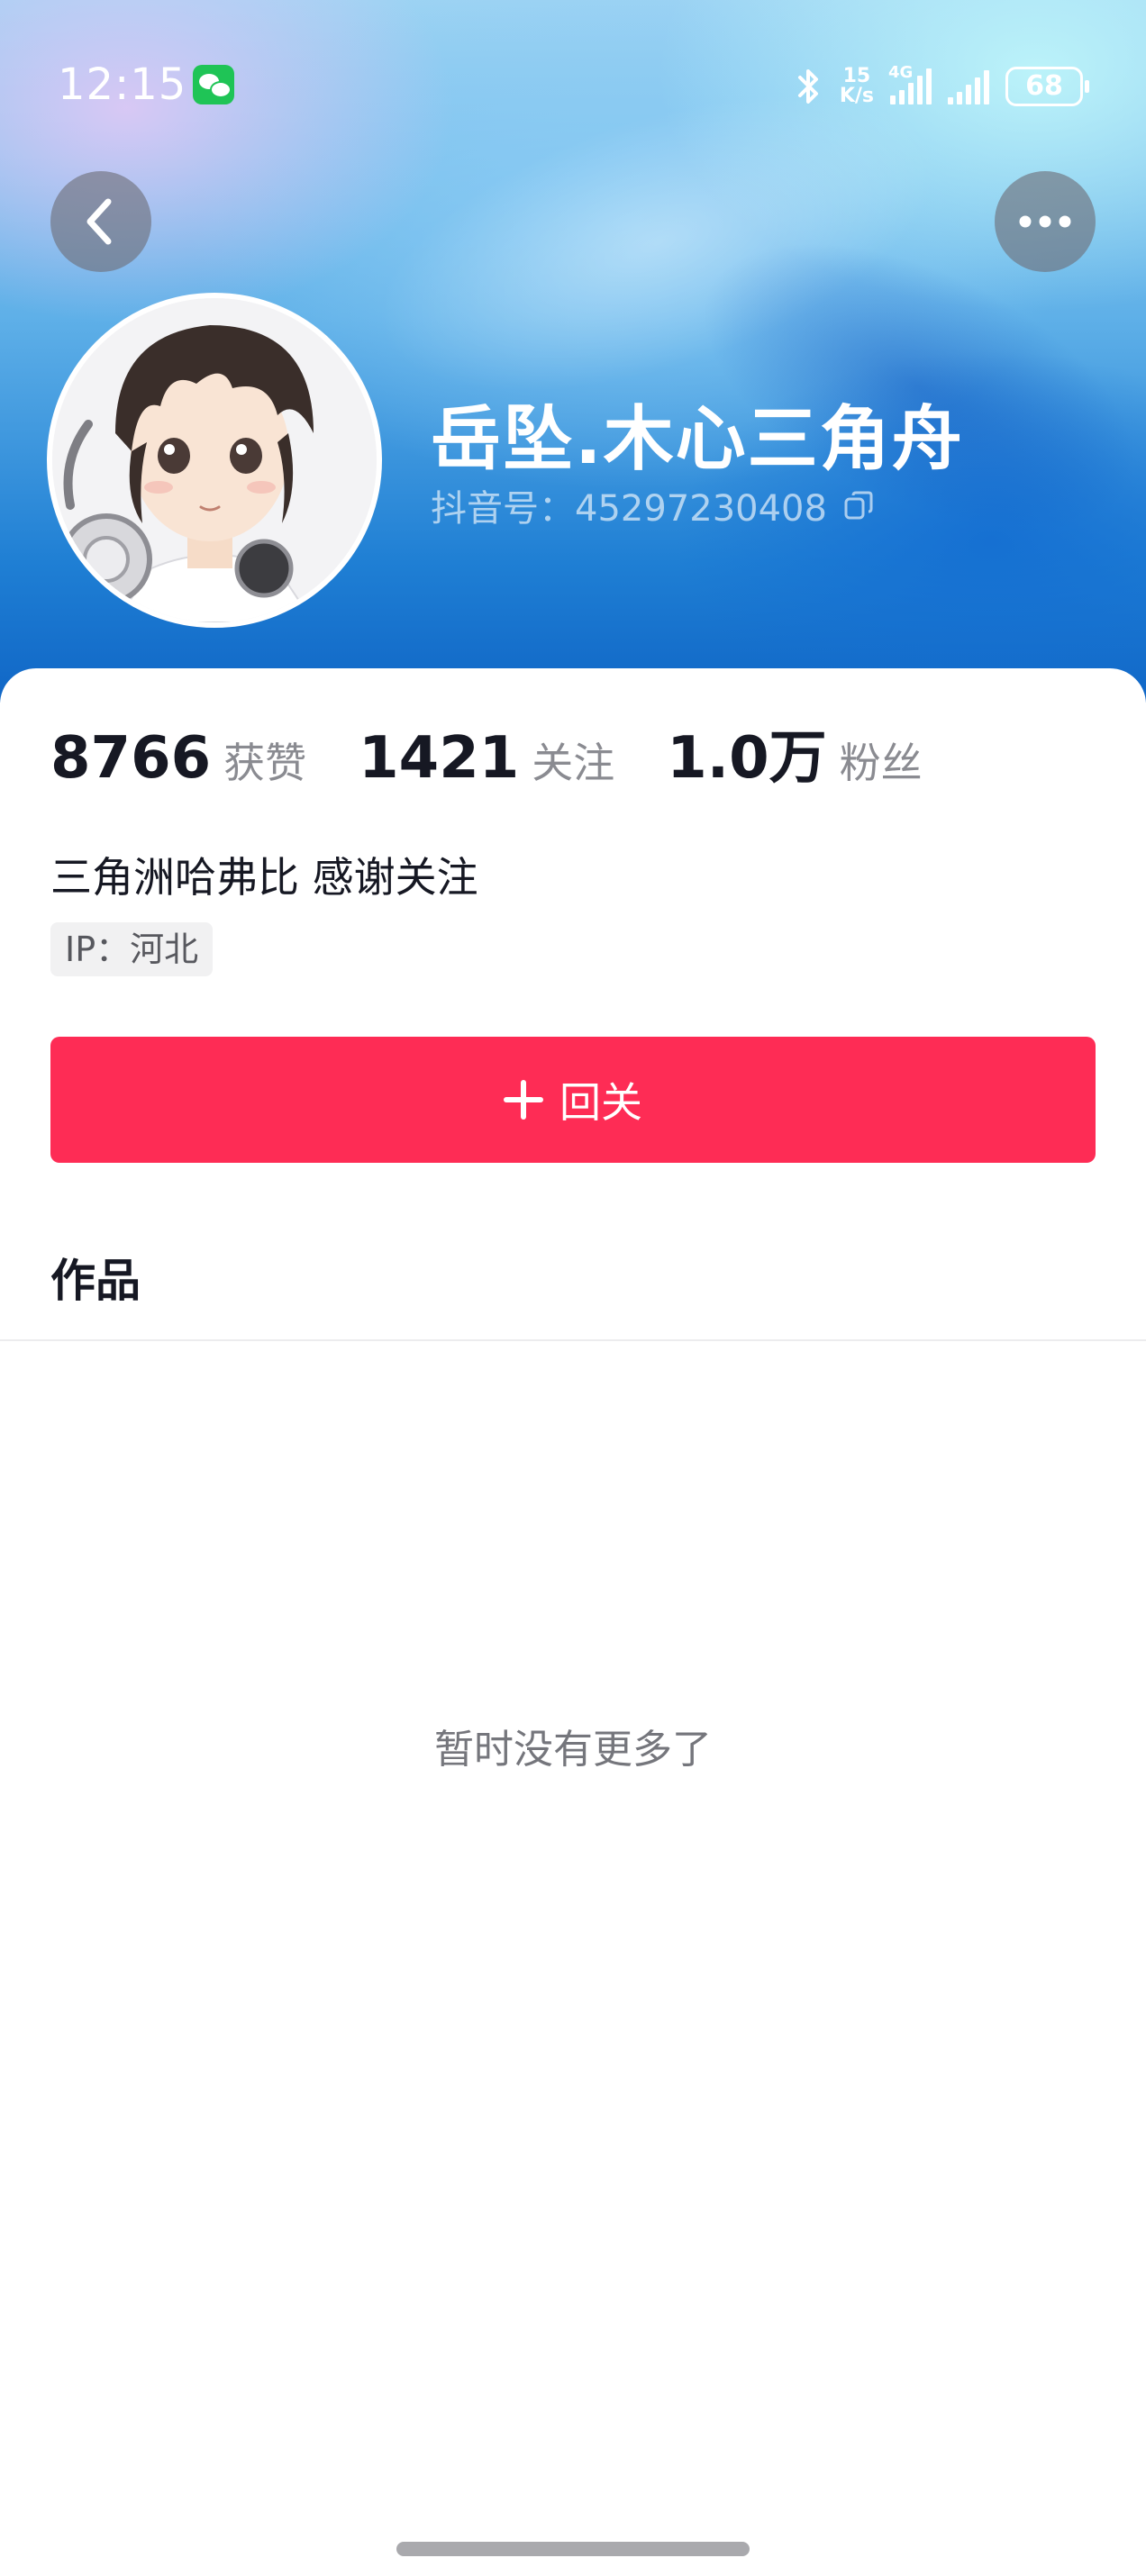  Describe the element at coordinates (131, 759) in the screenshot. I see `stat-value: 8766` at that location.